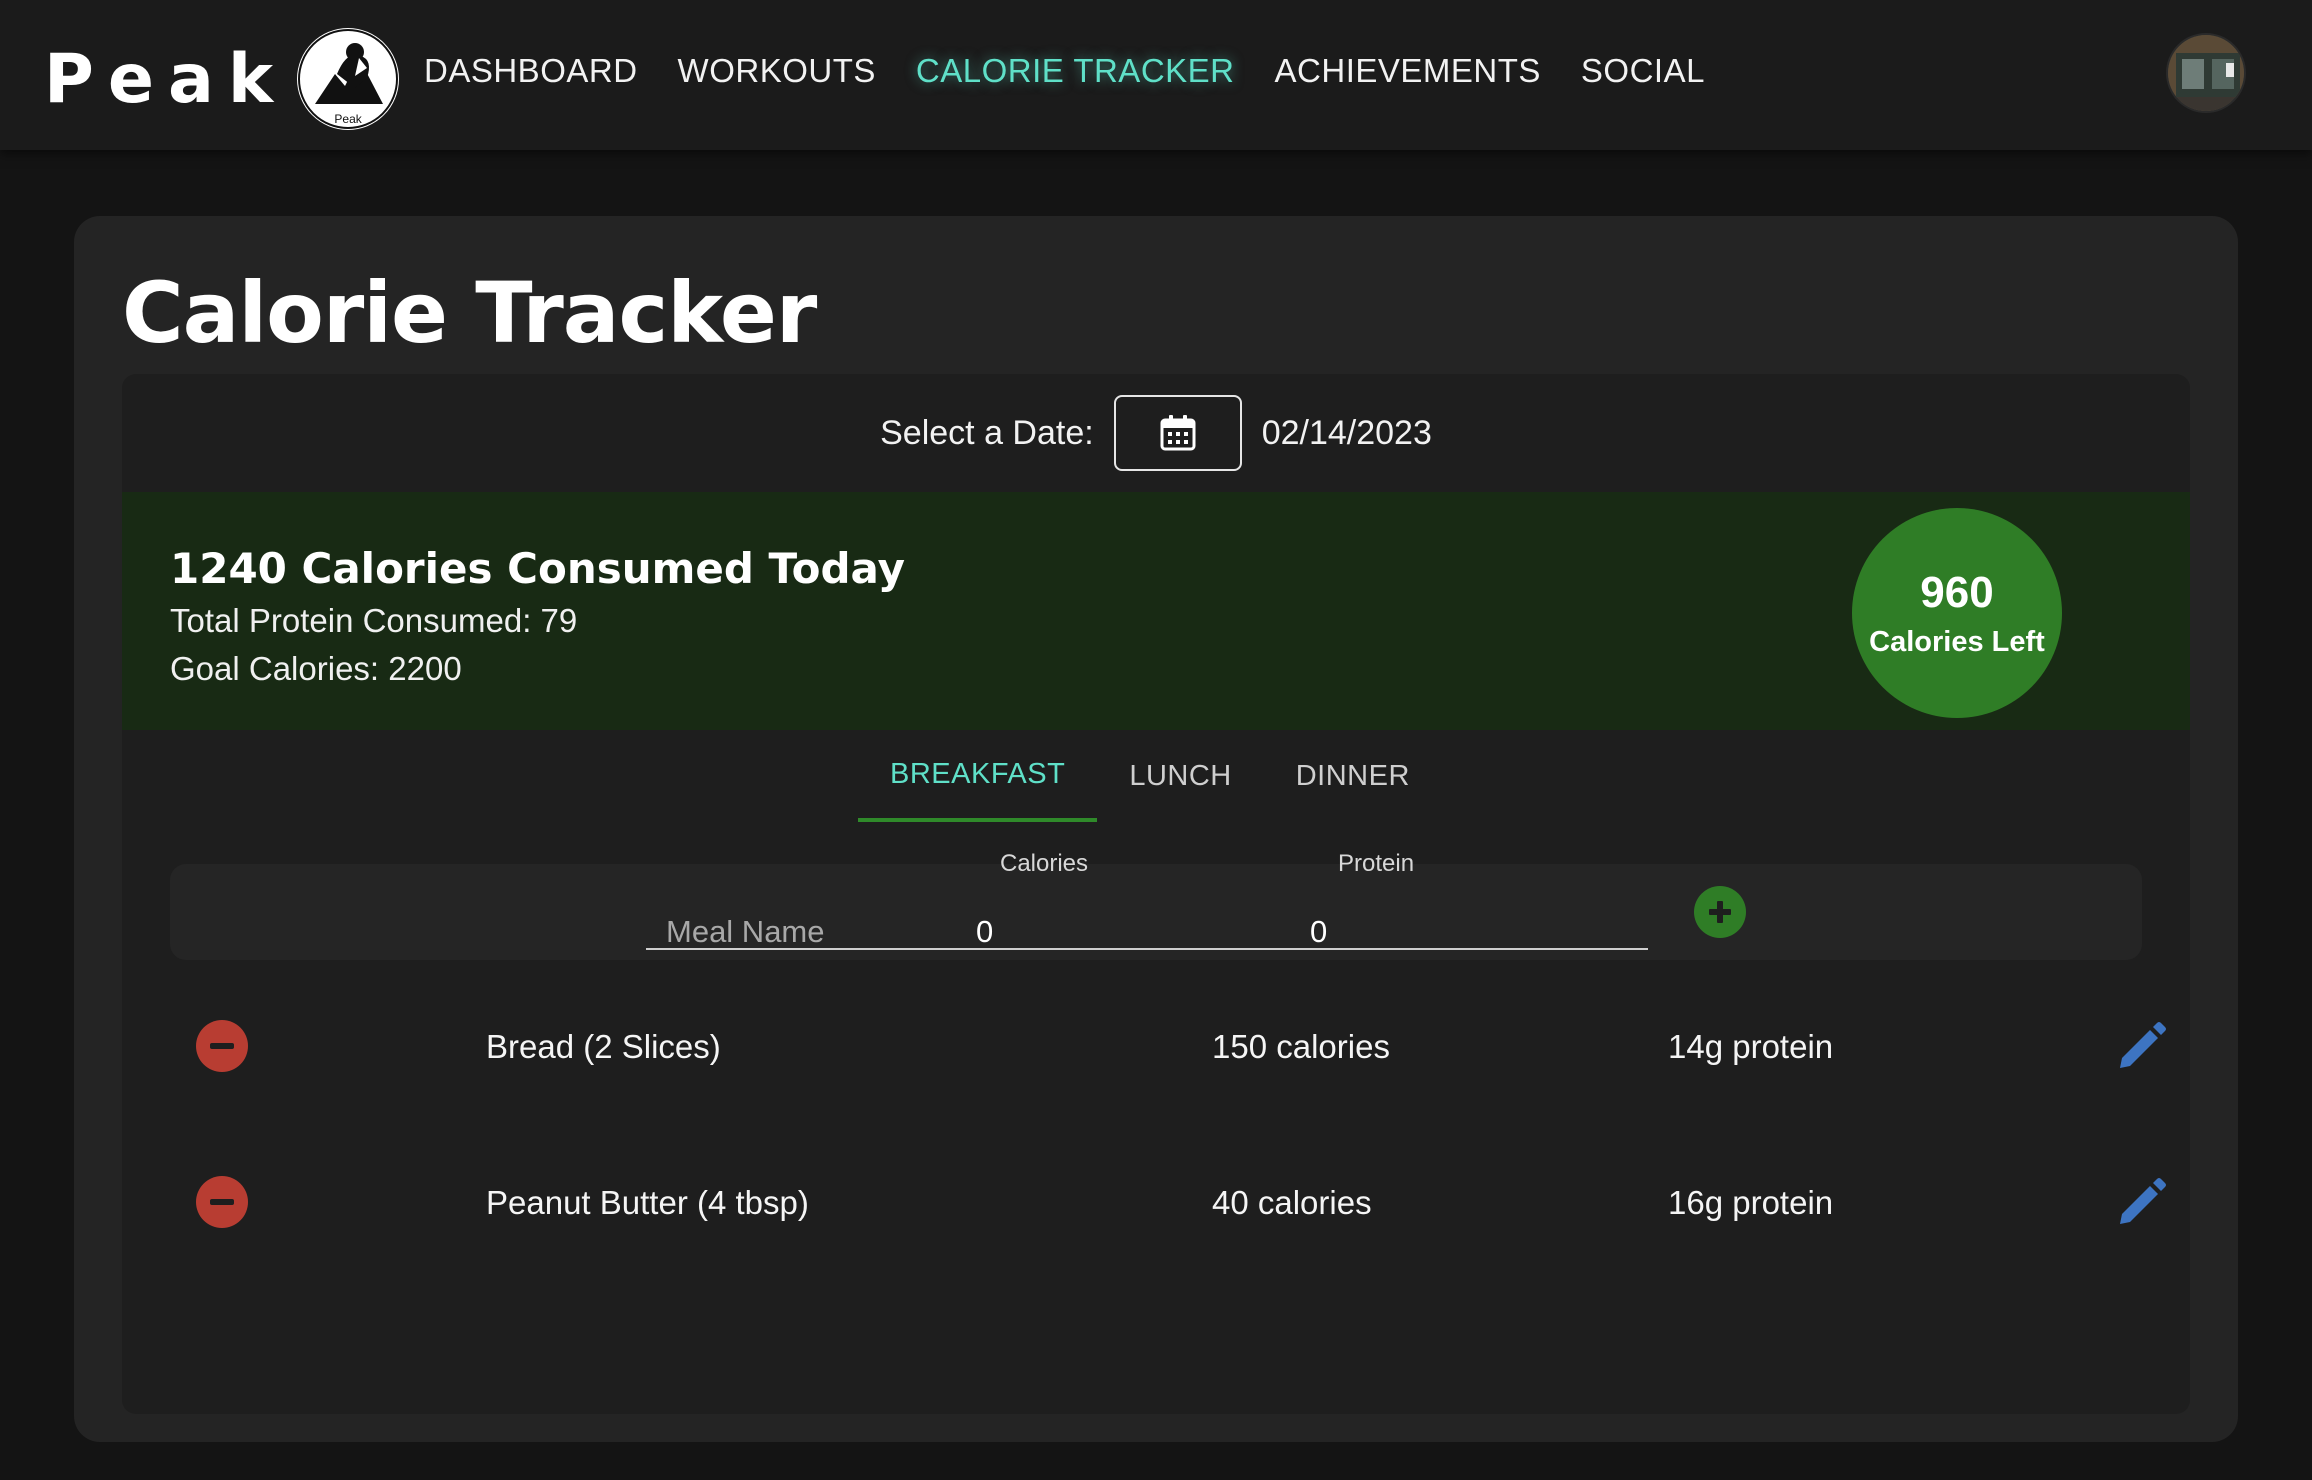 The image size is (2312, 1480). What do you see at coordinates (1751, 1202) in the screenshot?
I see `meal-protein: 16g protein` at bounding box center [1751, 1202].